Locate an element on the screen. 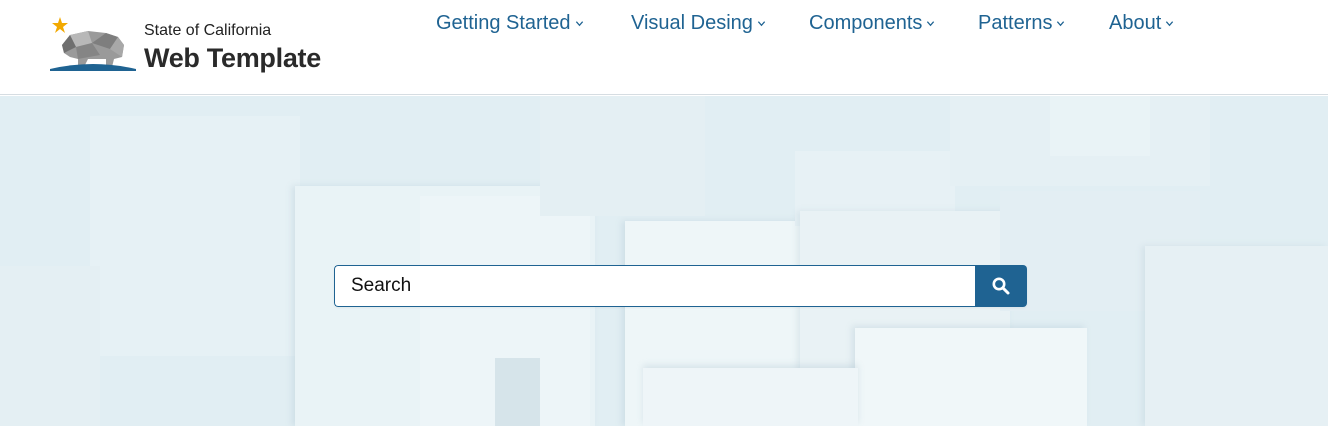  nav-getting-started: Getting Started is located at coordinates (510, 23).